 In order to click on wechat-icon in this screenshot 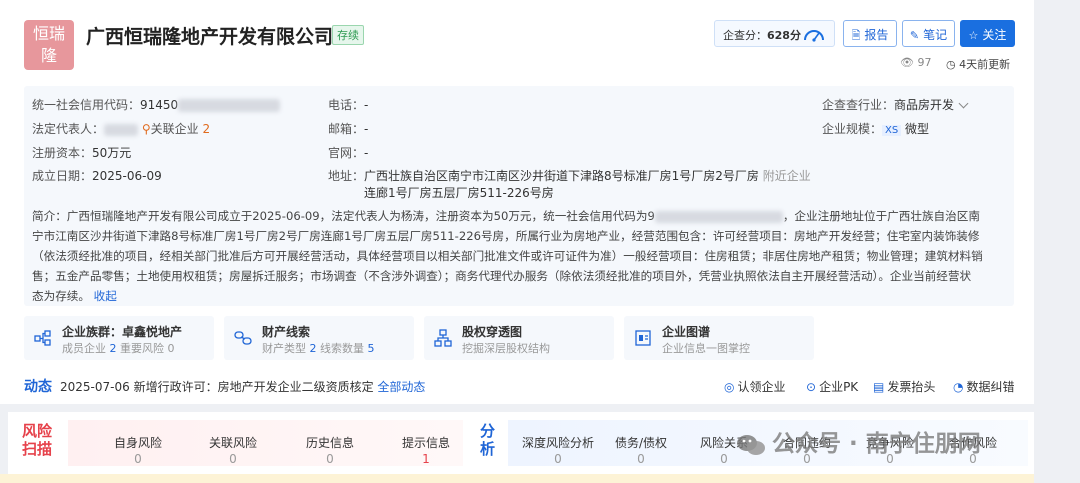, I will do `click(751, 444)`.